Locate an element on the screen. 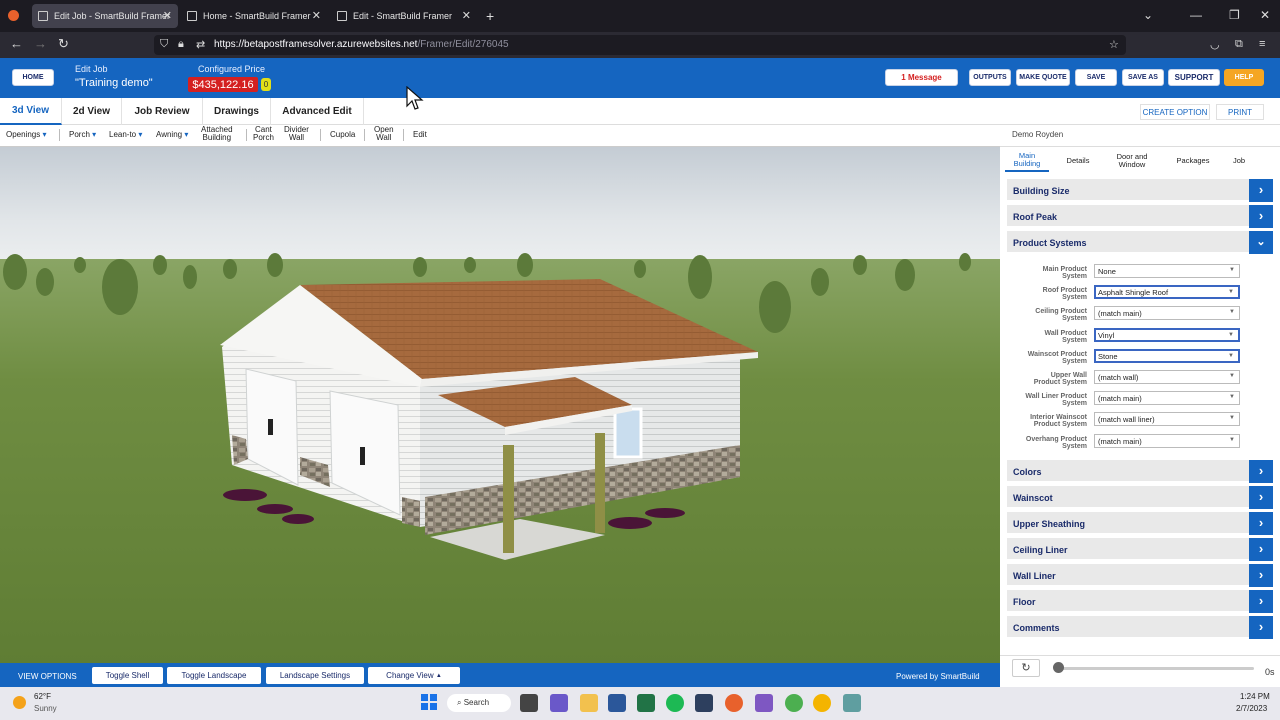  divider-wall-button: Divider Wall is located at coordinates (296, 134).